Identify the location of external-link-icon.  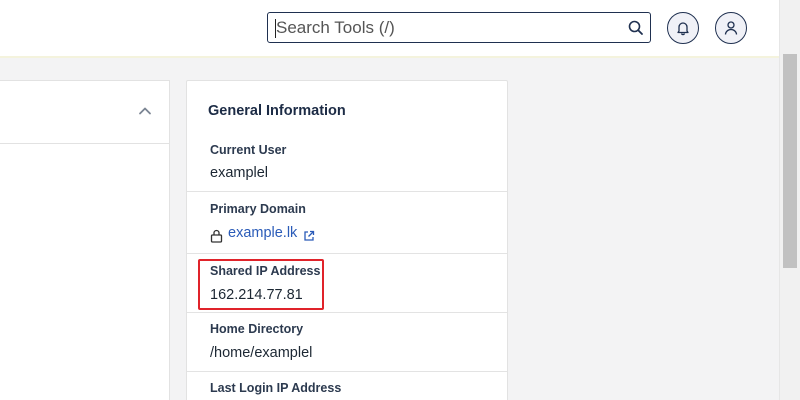
(309, 236).